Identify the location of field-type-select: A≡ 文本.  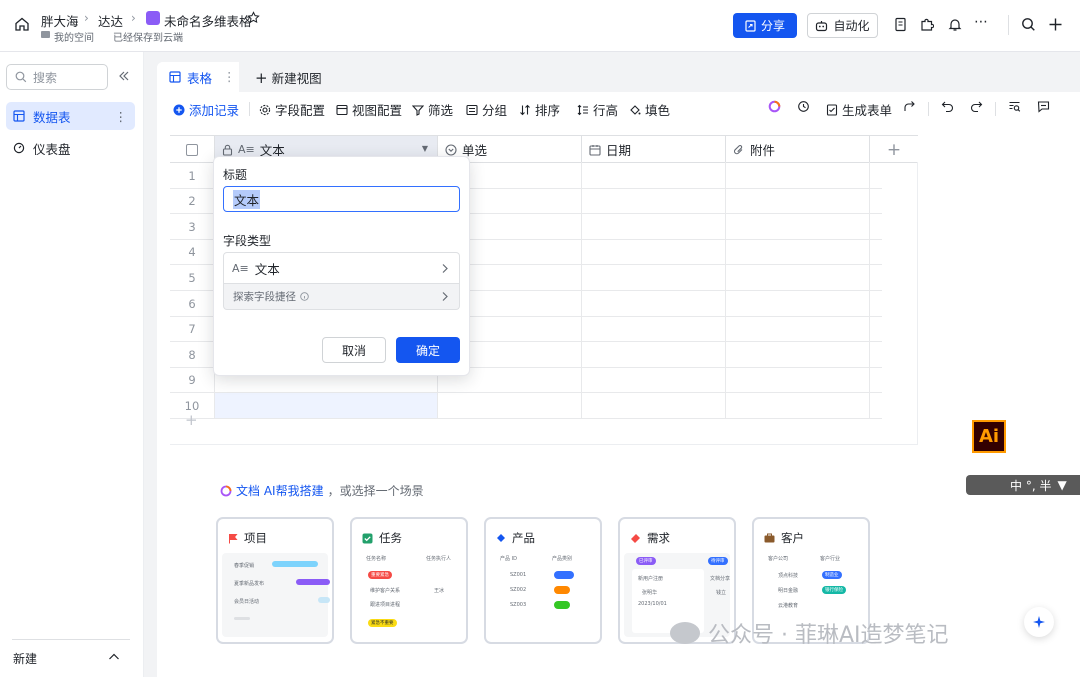
(341, 268).